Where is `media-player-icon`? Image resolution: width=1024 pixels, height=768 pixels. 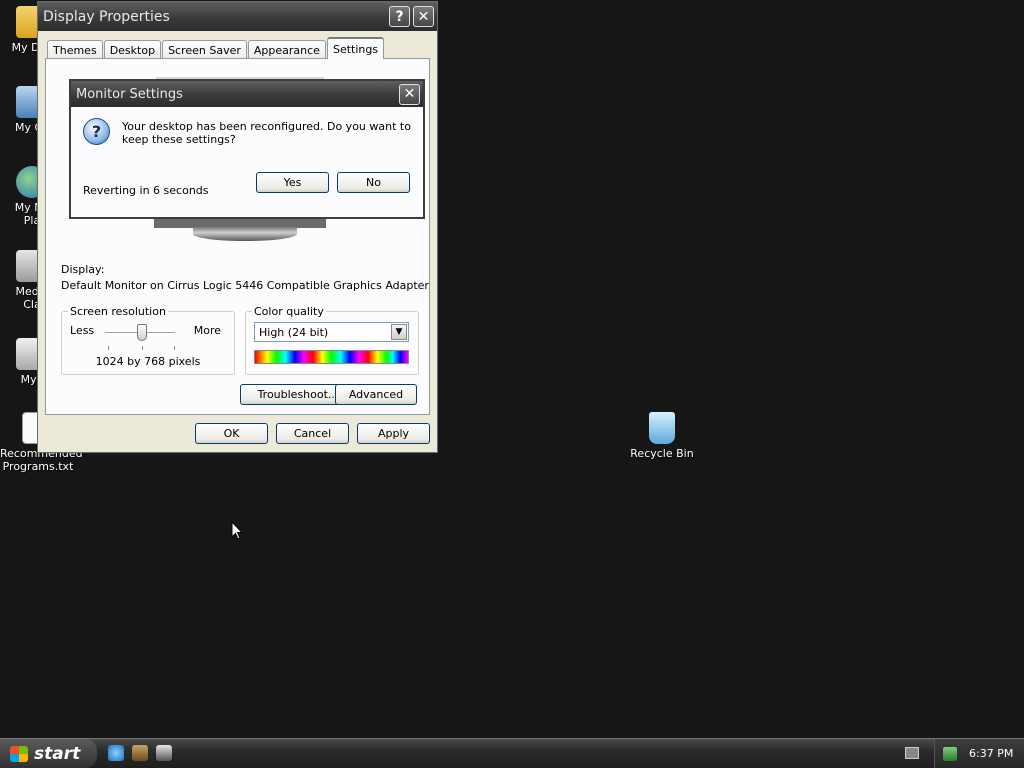 media-player-icon is located at coordinates (140, 753).